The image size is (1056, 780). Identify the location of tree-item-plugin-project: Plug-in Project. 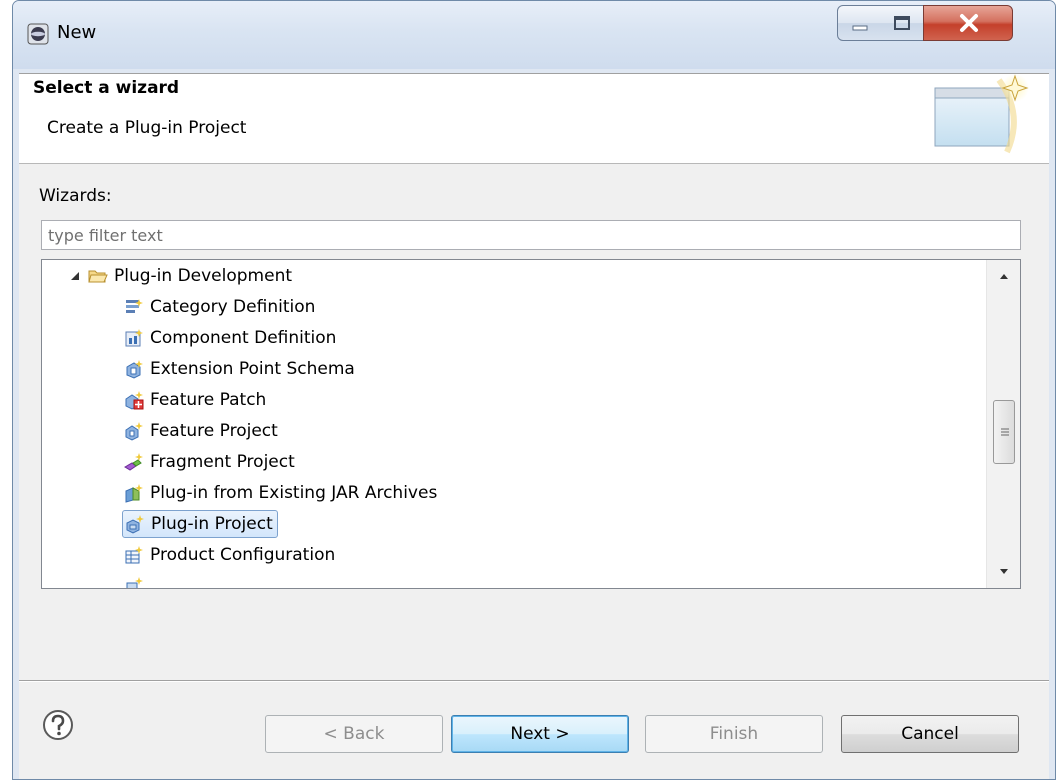
(200, 524).